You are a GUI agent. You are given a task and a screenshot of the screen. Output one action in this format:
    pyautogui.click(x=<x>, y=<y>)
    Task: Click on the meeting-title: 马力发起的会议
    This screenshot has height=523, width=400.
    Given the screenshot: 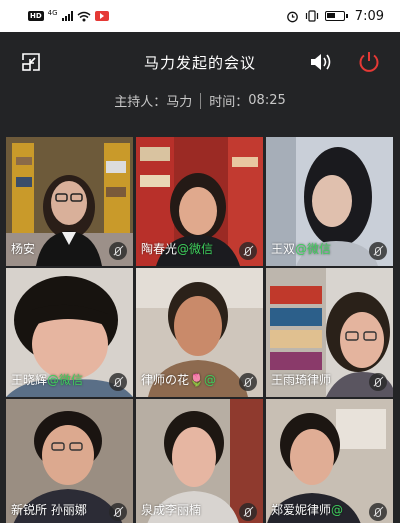 What is the action you would take?
    pyautogui.click(x=199, y=63)
    